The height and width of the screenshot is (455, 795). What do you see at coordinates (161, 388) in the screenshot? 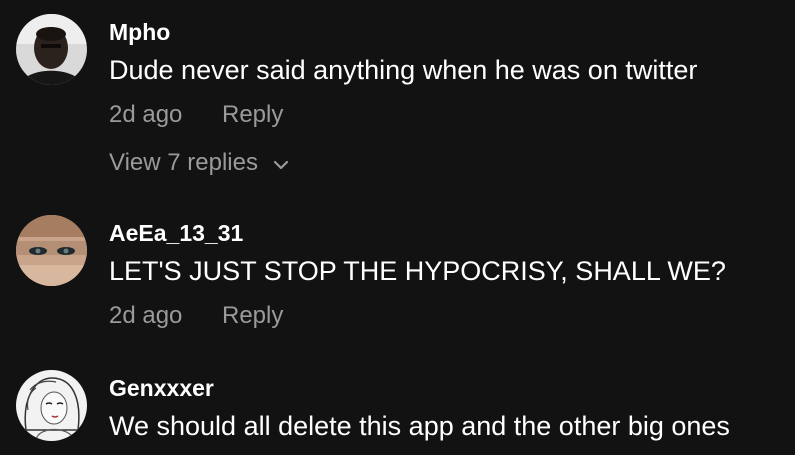
I see `comment-username: Genxxxer` at bounding box center [161, 388].